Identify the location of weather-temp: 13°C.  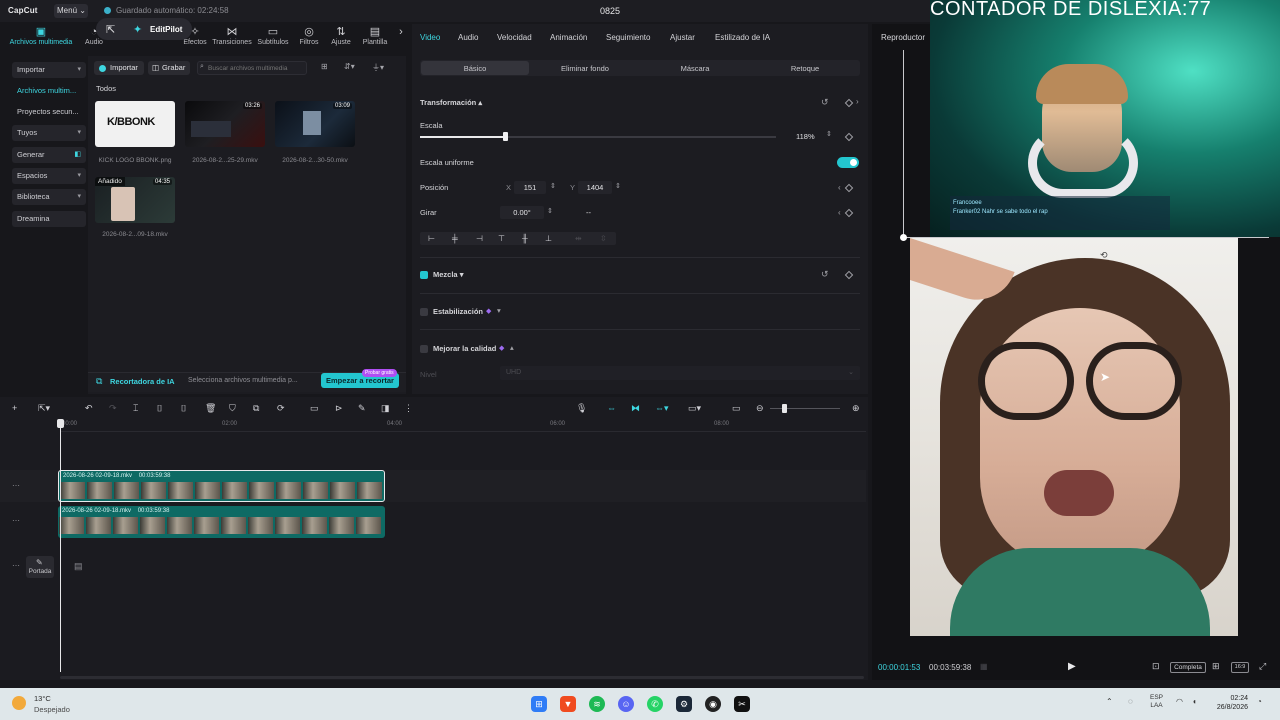
(42, 698).